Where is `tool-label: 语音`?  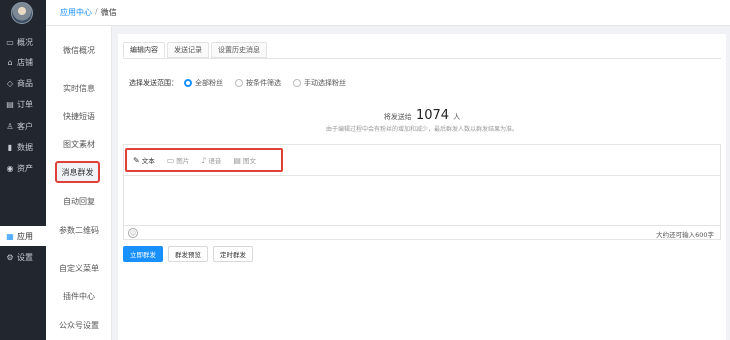 tool-label: 语音 is located at coordinates (215, 161).